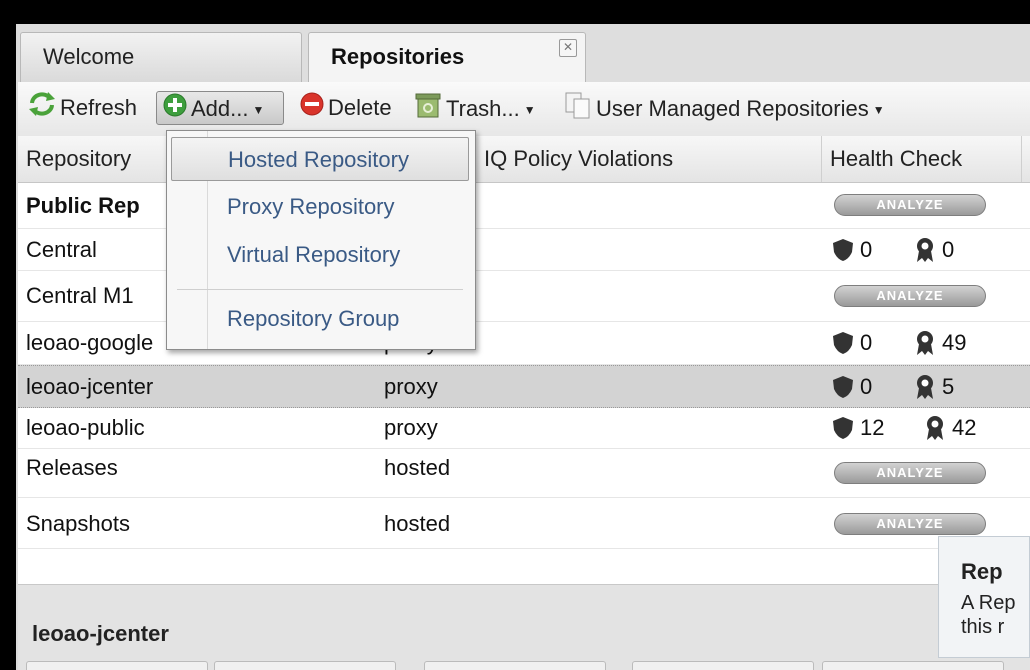 Image resolution: width=1030 pixels, height=670 pixels. Describe the element at coordinates (90, 386) in the screenshot. I see `repository-name: leoao-jcenter` at that location.